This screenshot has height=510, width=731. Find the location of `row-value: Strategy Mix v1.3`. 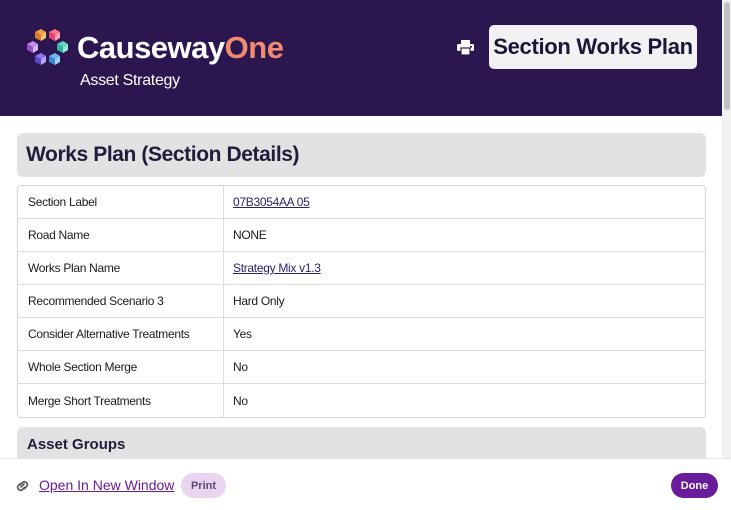

row-value: Strategy Mix v1.3 is located at coordinates (464, 268).